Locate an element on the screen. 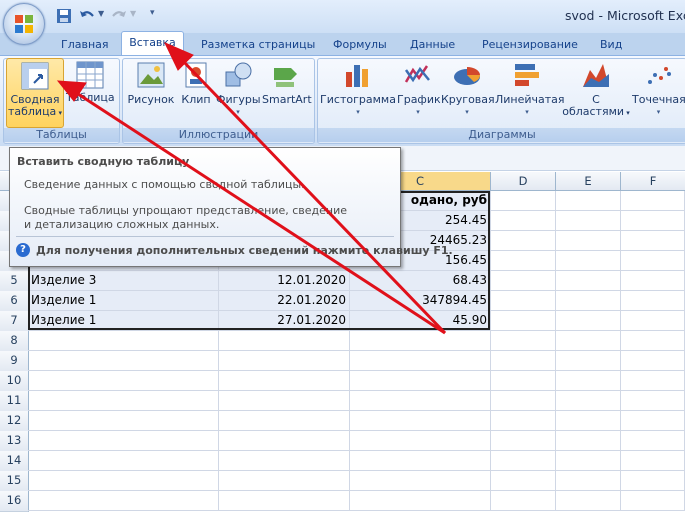  tab-home: Главная is located at coordinates (85, 45).